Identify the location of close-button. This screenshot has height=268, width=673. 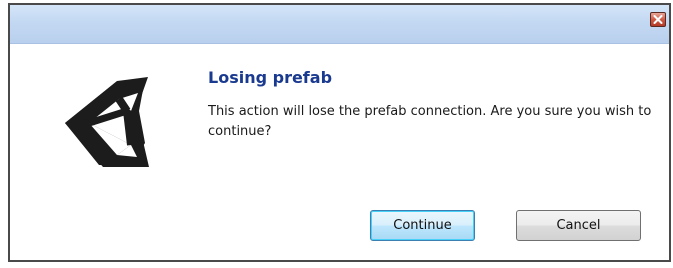
(658, 19).